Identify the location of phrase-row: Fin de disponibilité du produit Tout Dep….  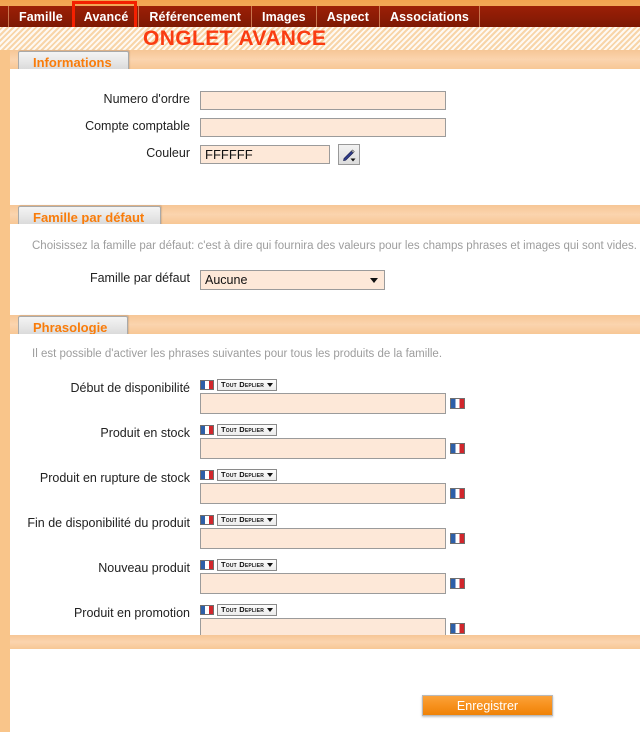
(325, 531).